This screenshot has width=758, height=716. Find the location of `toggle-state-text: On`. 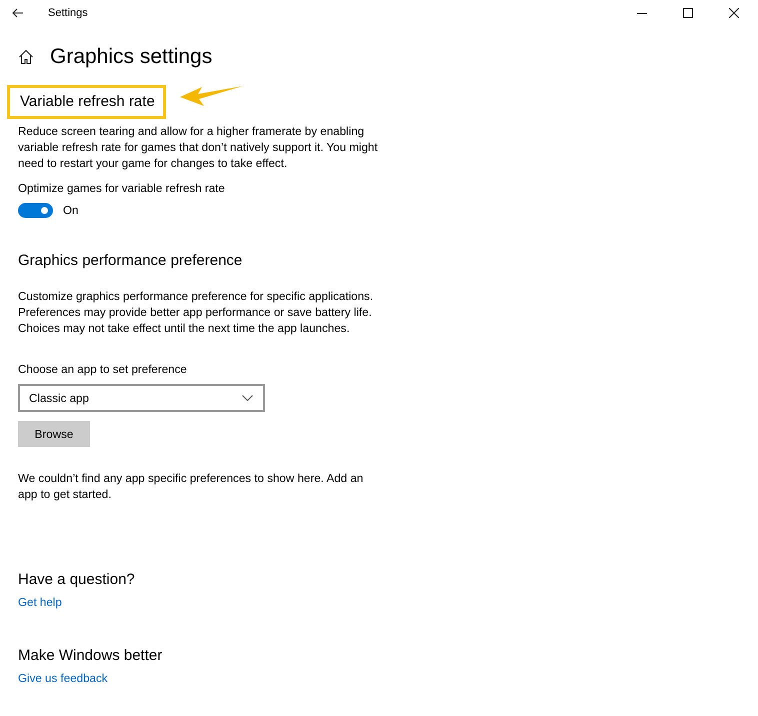

toggle-state-text: On is located at coordinates (70, 210).